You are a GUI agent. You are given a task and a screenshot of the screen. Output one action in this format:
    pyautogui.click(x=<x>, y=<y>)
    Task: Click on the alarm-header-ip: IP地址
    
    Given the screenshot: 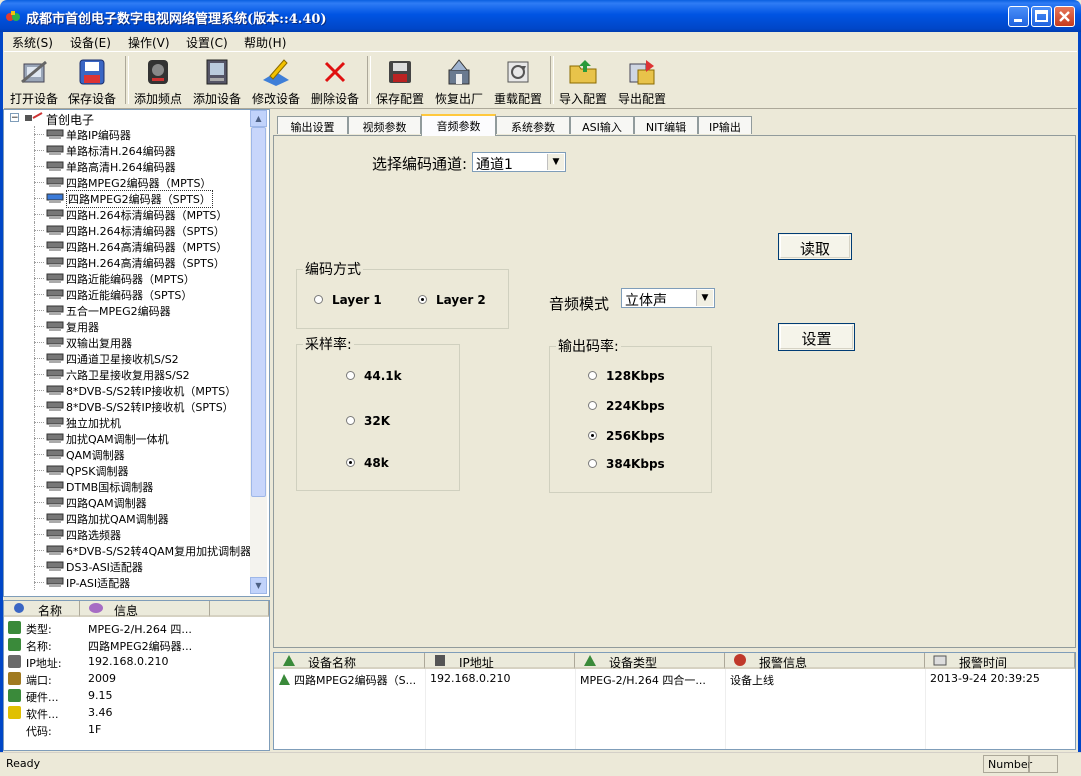 What is the action you would take?
    pyautogui.click(x=500, y=661)
    